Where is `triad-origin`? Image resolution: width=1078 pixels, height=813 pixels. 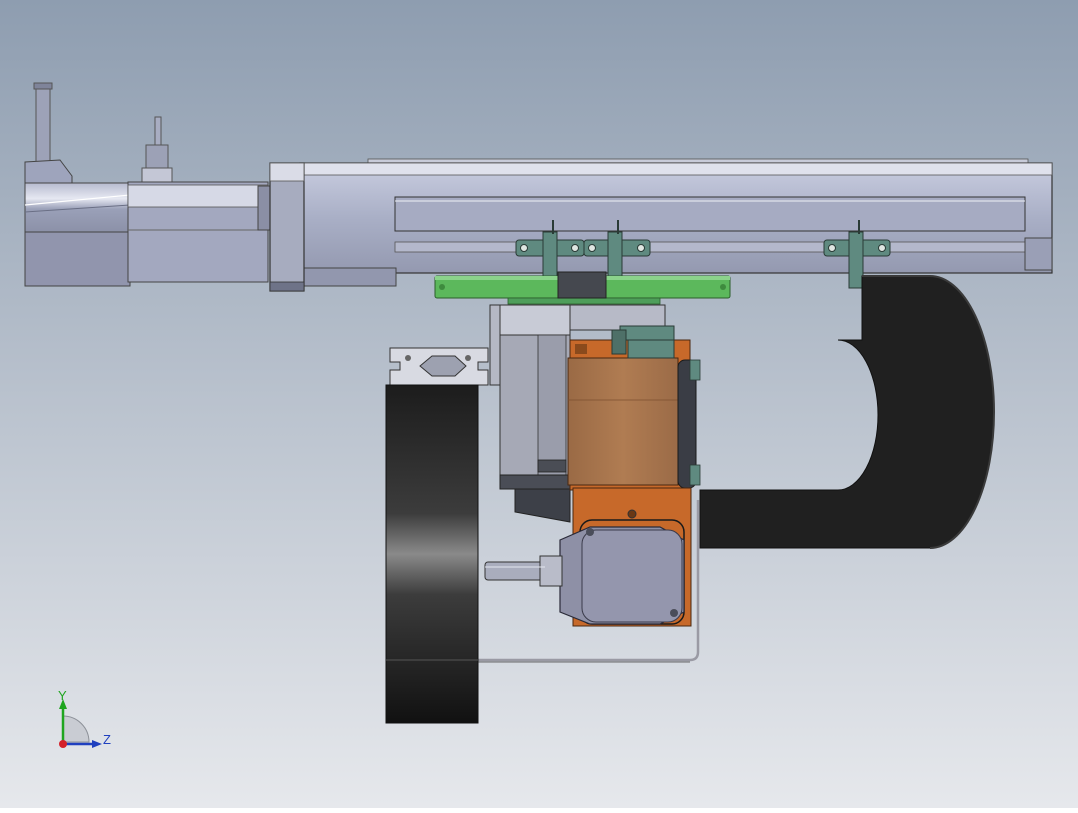
triad-origin is located at coordinates (63, 744).